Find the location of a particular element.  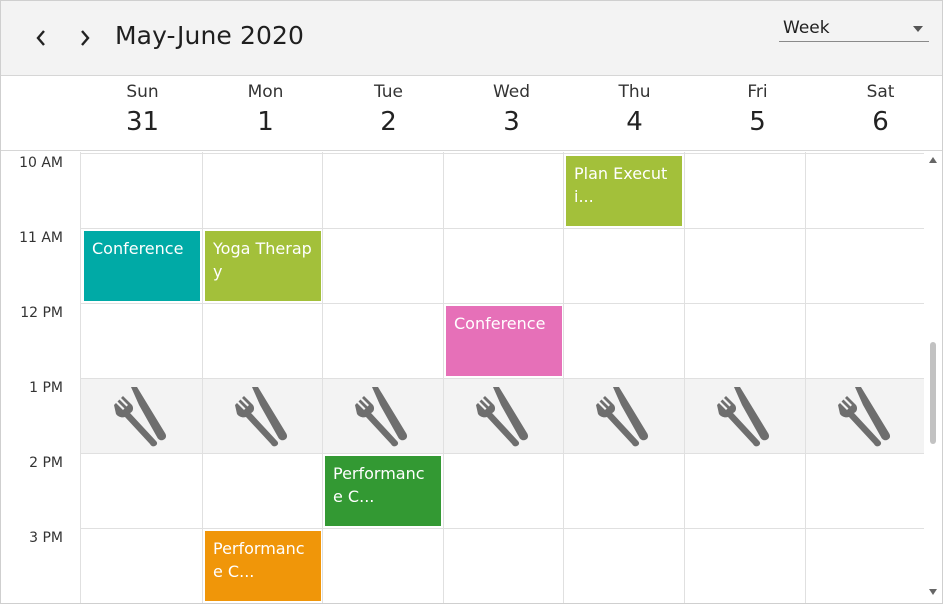

day-date: 6 is located at coordinates (880, 122).